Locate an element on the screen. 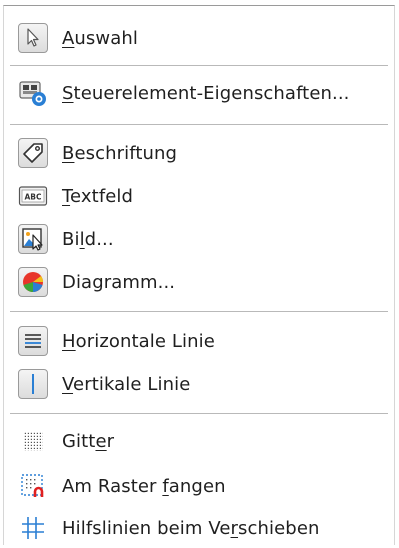  chart-pie-icon is located at coordinates (33, 282).